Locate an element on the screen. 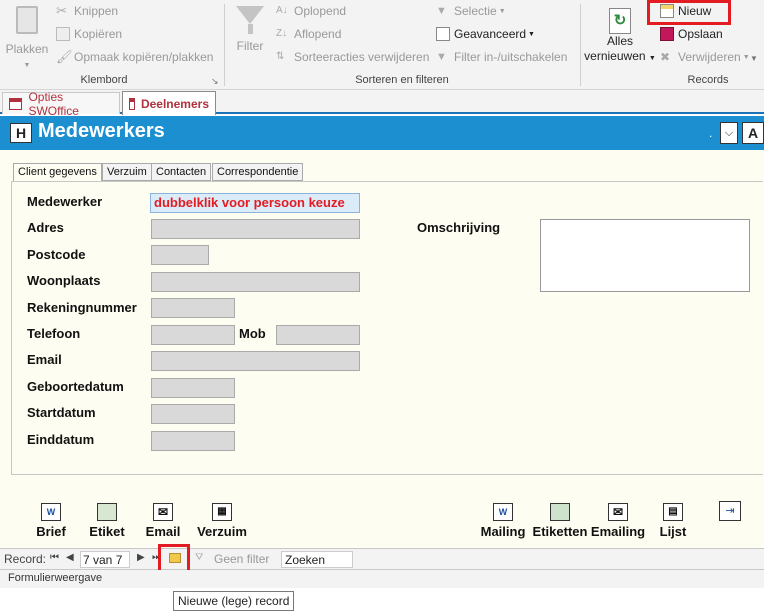 This screenshot has height=613, width=764. exit-button: ⇥ is located at coordinates (730, 511).